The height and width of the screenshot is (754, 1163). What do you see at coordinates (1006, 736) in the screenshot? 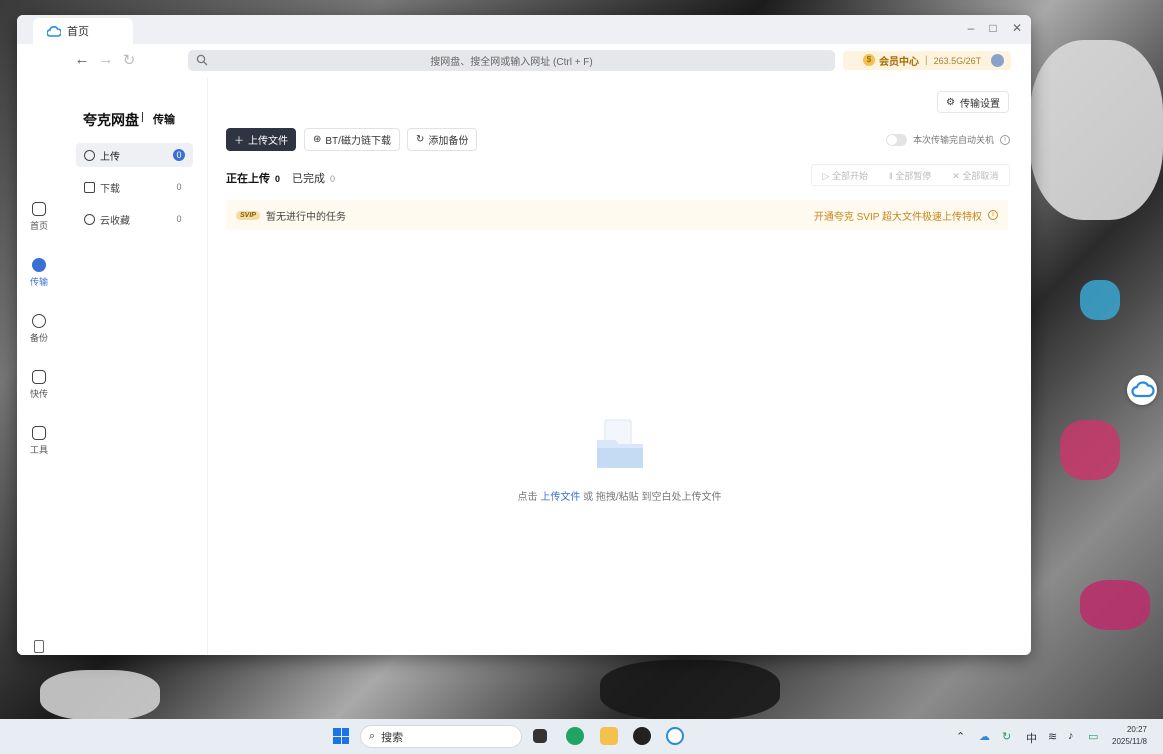
I see `tray-sync-icon: ↻` at bounding box center [1006, 736].